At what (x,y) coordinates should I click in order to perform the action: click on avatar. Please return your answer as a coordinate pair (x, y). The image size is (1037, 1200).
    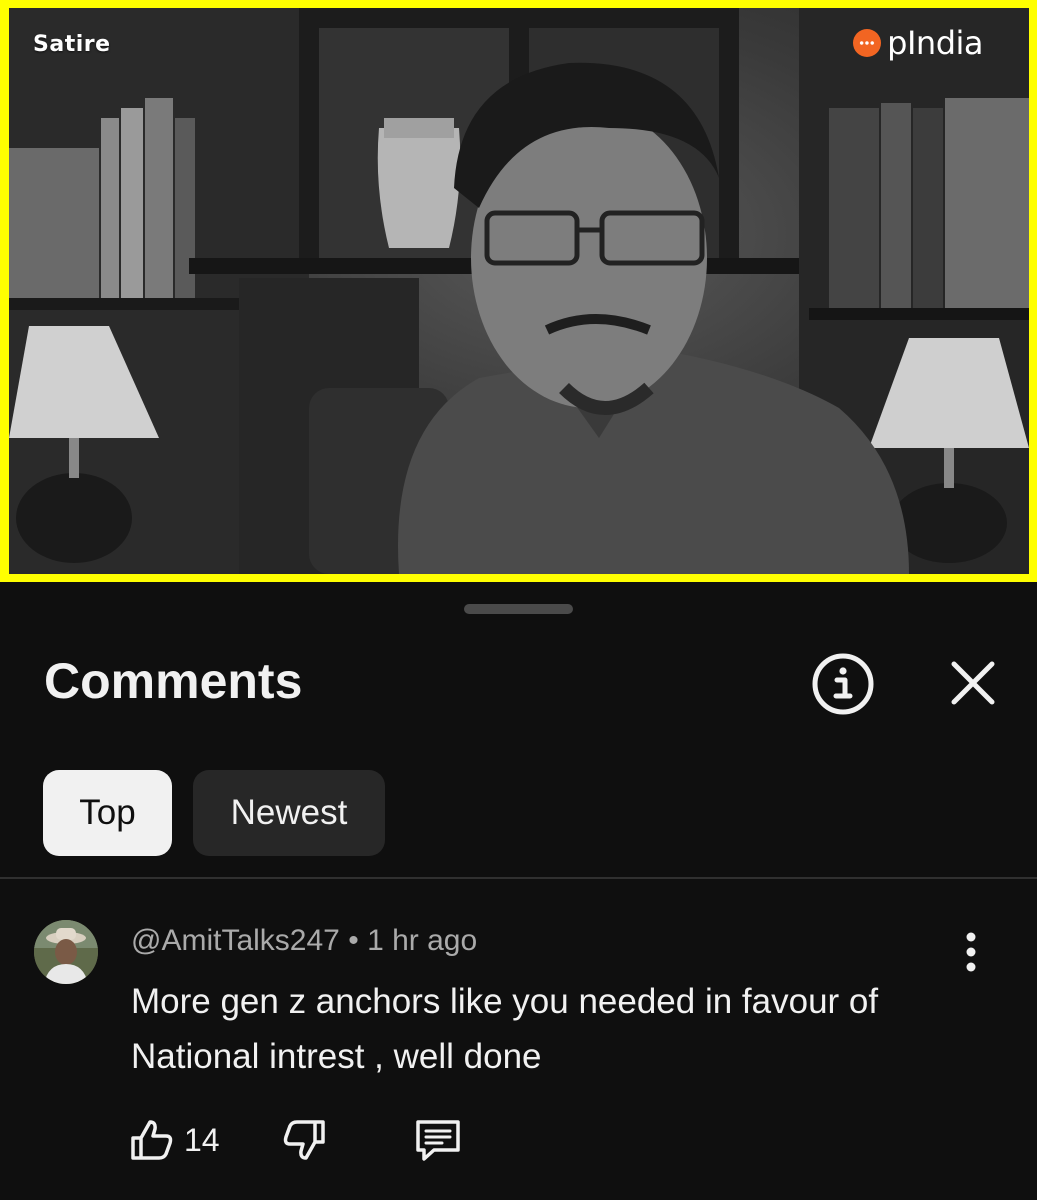
    Looking at the image, I should click on (66, 952).